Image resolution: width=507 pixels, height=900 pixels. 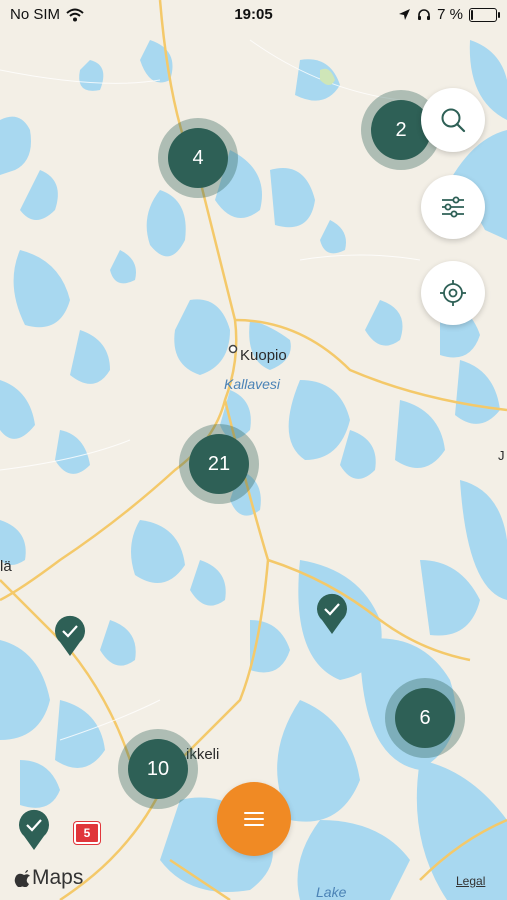 I want to click on city-marker, so click(x=233, y=349).